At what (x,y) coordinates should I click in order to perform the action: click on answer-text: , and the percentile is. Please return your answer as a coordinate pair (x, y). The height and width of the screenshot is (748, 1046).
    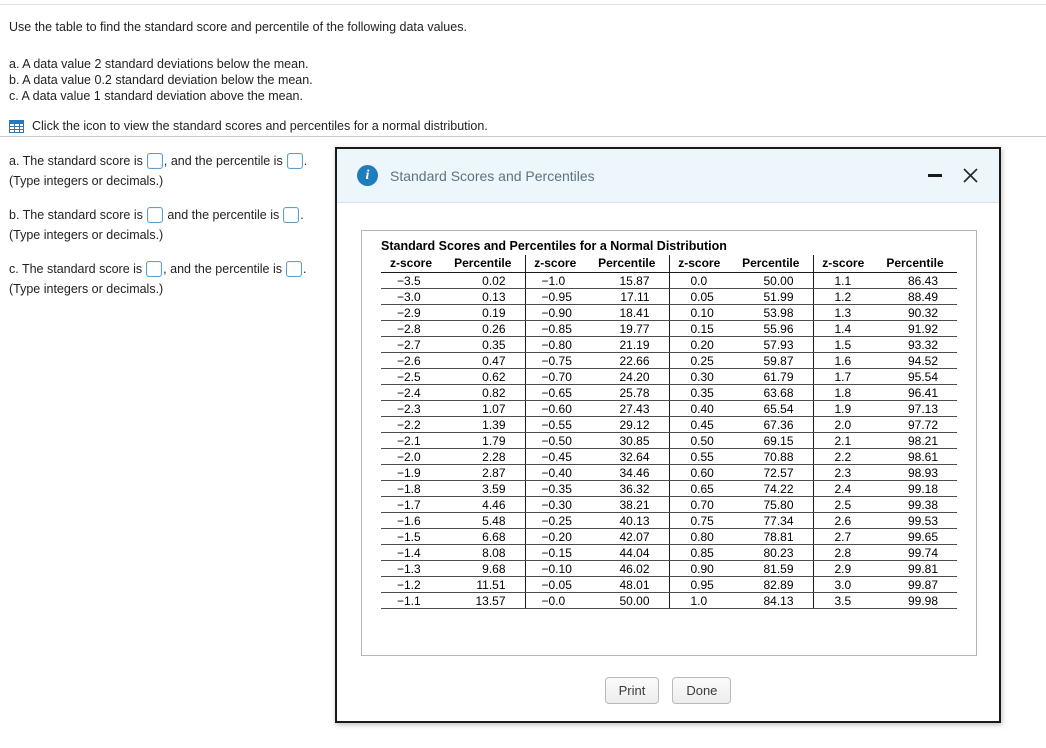
    Looking at the image, I should click on (222, 269).